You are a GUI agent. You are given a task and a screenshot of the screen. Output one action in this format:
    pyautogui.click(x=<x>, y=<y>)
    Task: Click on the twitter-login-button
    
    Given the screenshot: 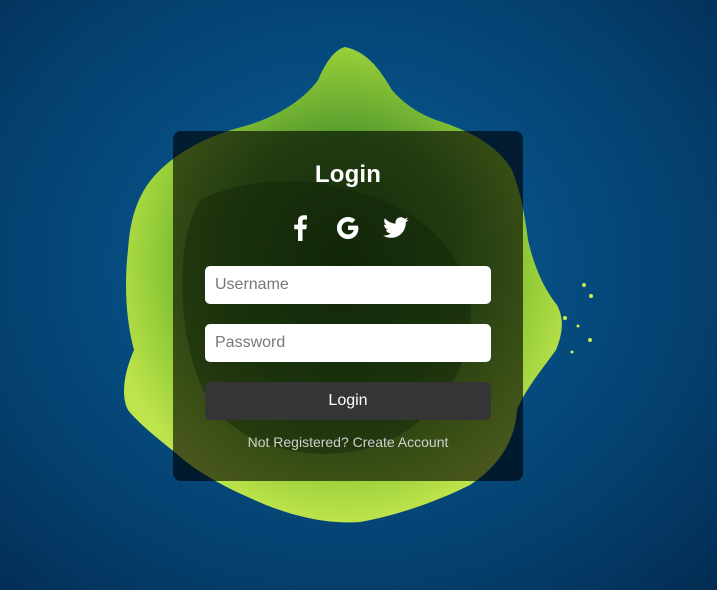 What is the action you would take?
    pyautogui.click(x=396, y=228)
    